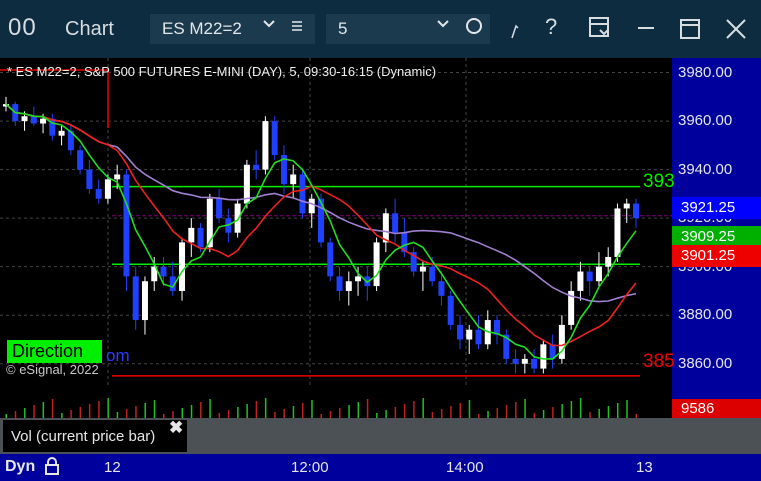 Image resolution: width=761 pixels, height=481 pixels. I want to click on title-bar: 00 Chart ES M22=2 5 ?, so click(380, 29).